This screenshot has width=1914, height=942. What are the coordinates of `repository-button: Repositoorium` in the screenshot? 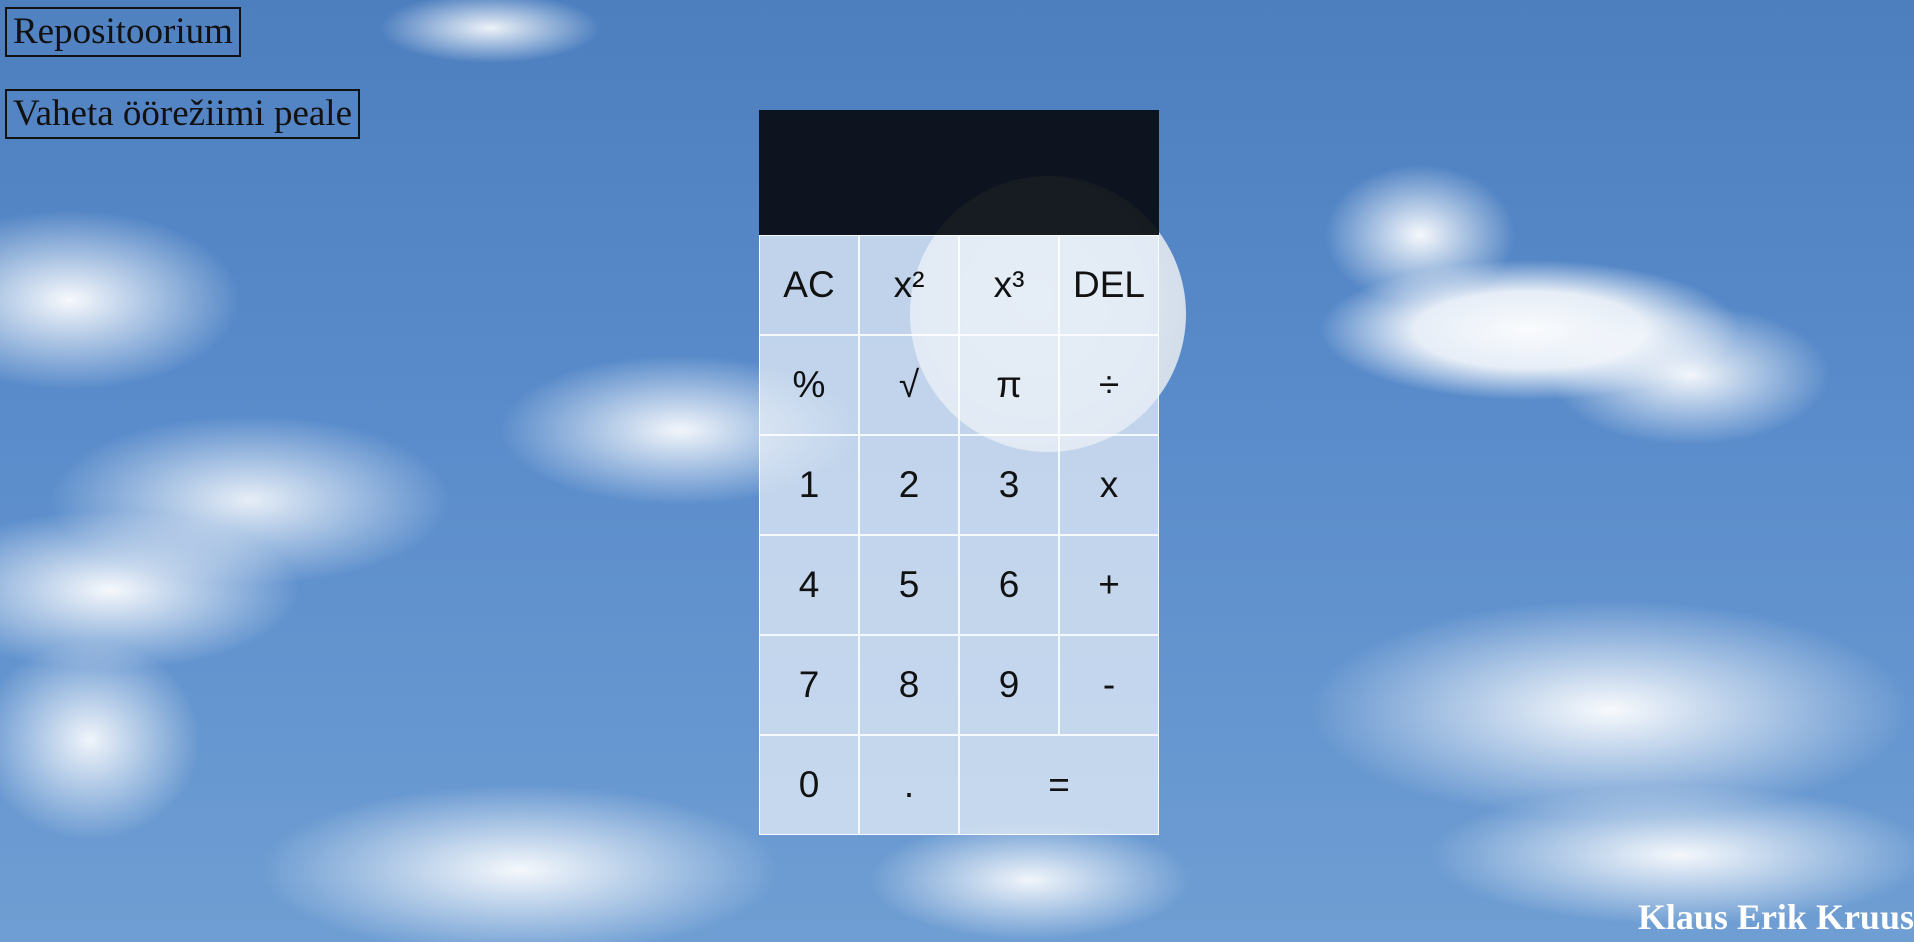 It's located at (123, 32).